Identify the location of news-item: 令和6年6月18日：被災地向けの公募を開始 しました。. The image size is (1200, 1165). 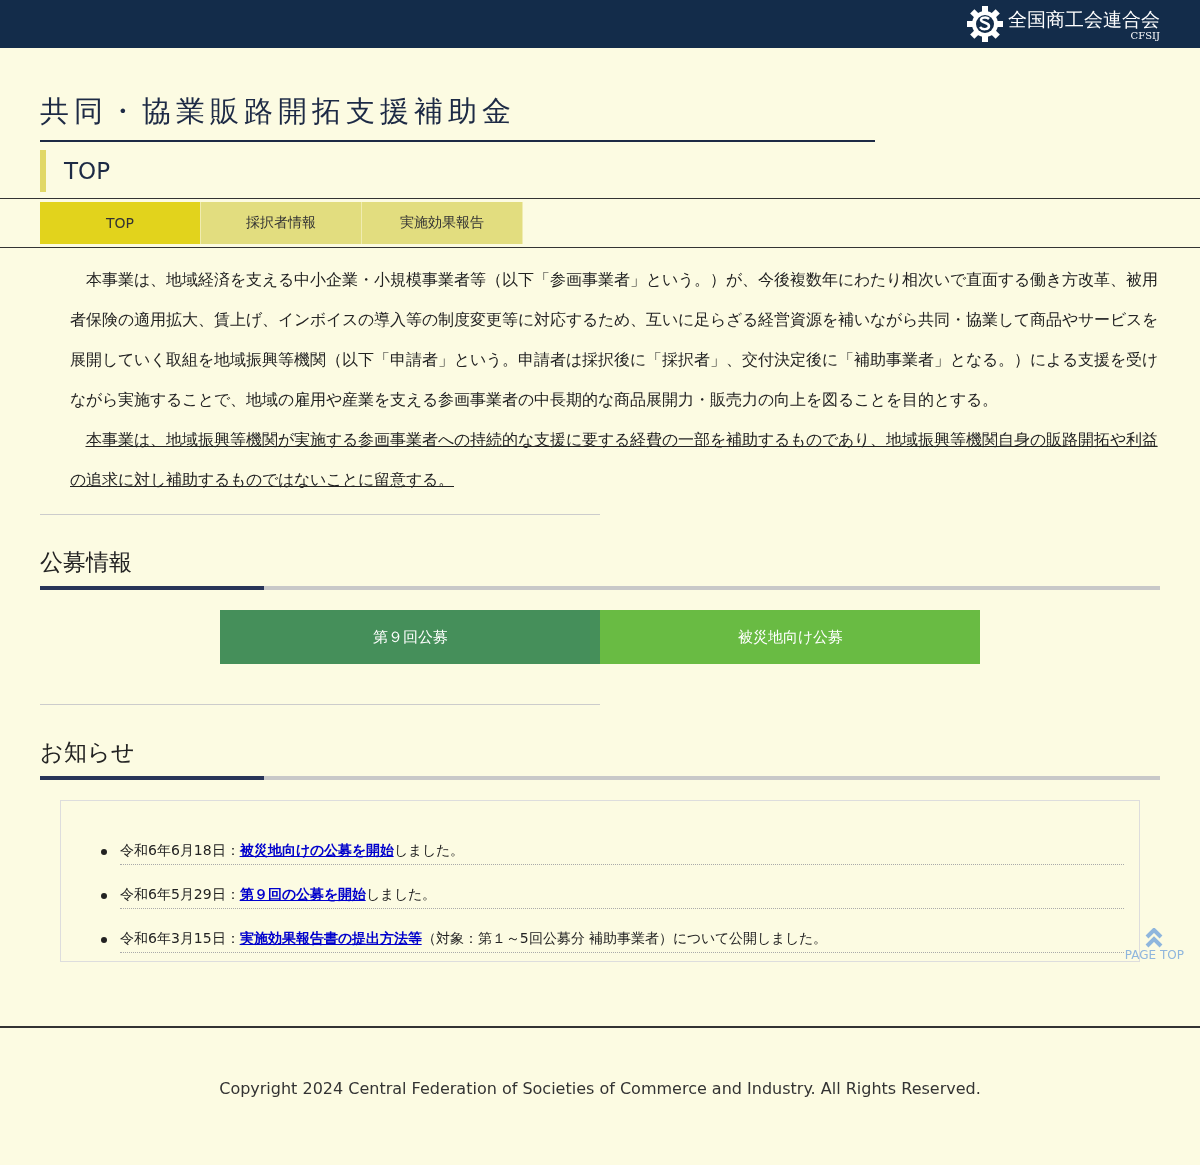
(622, 852).